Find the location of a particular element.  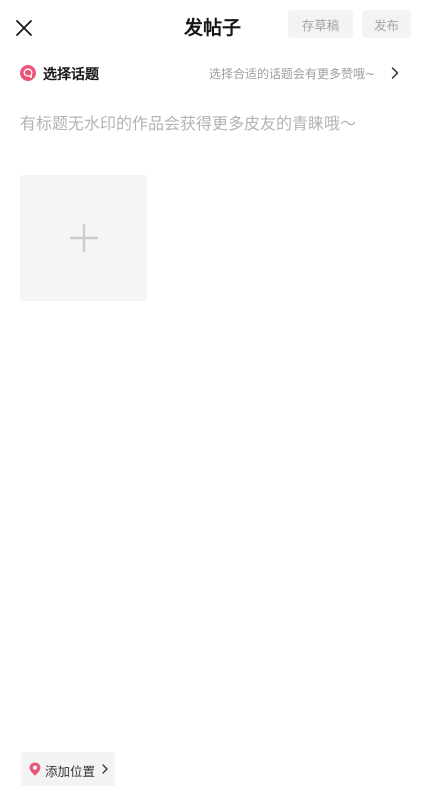

location-label: 添加位置 is located at coordinates (70, 771).